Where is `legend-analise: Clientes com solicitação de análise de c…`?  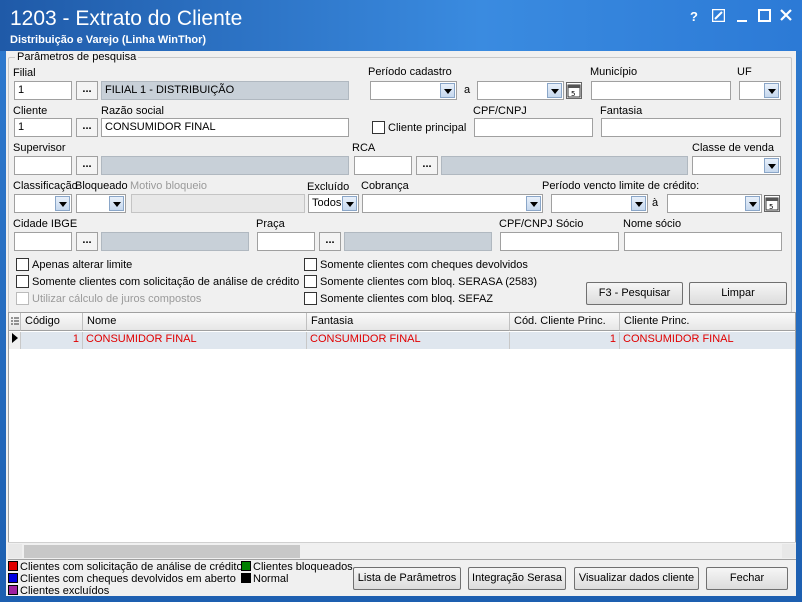 legend-analise: Clientes com solicitação de análise de c… is located at coordinates (125, 567).